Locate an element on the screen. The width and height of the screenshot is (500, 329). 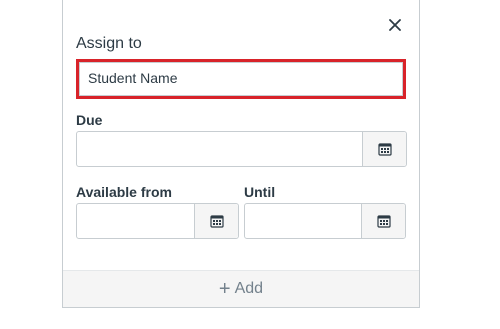
available-from-field is located at coordinates (157, 221).